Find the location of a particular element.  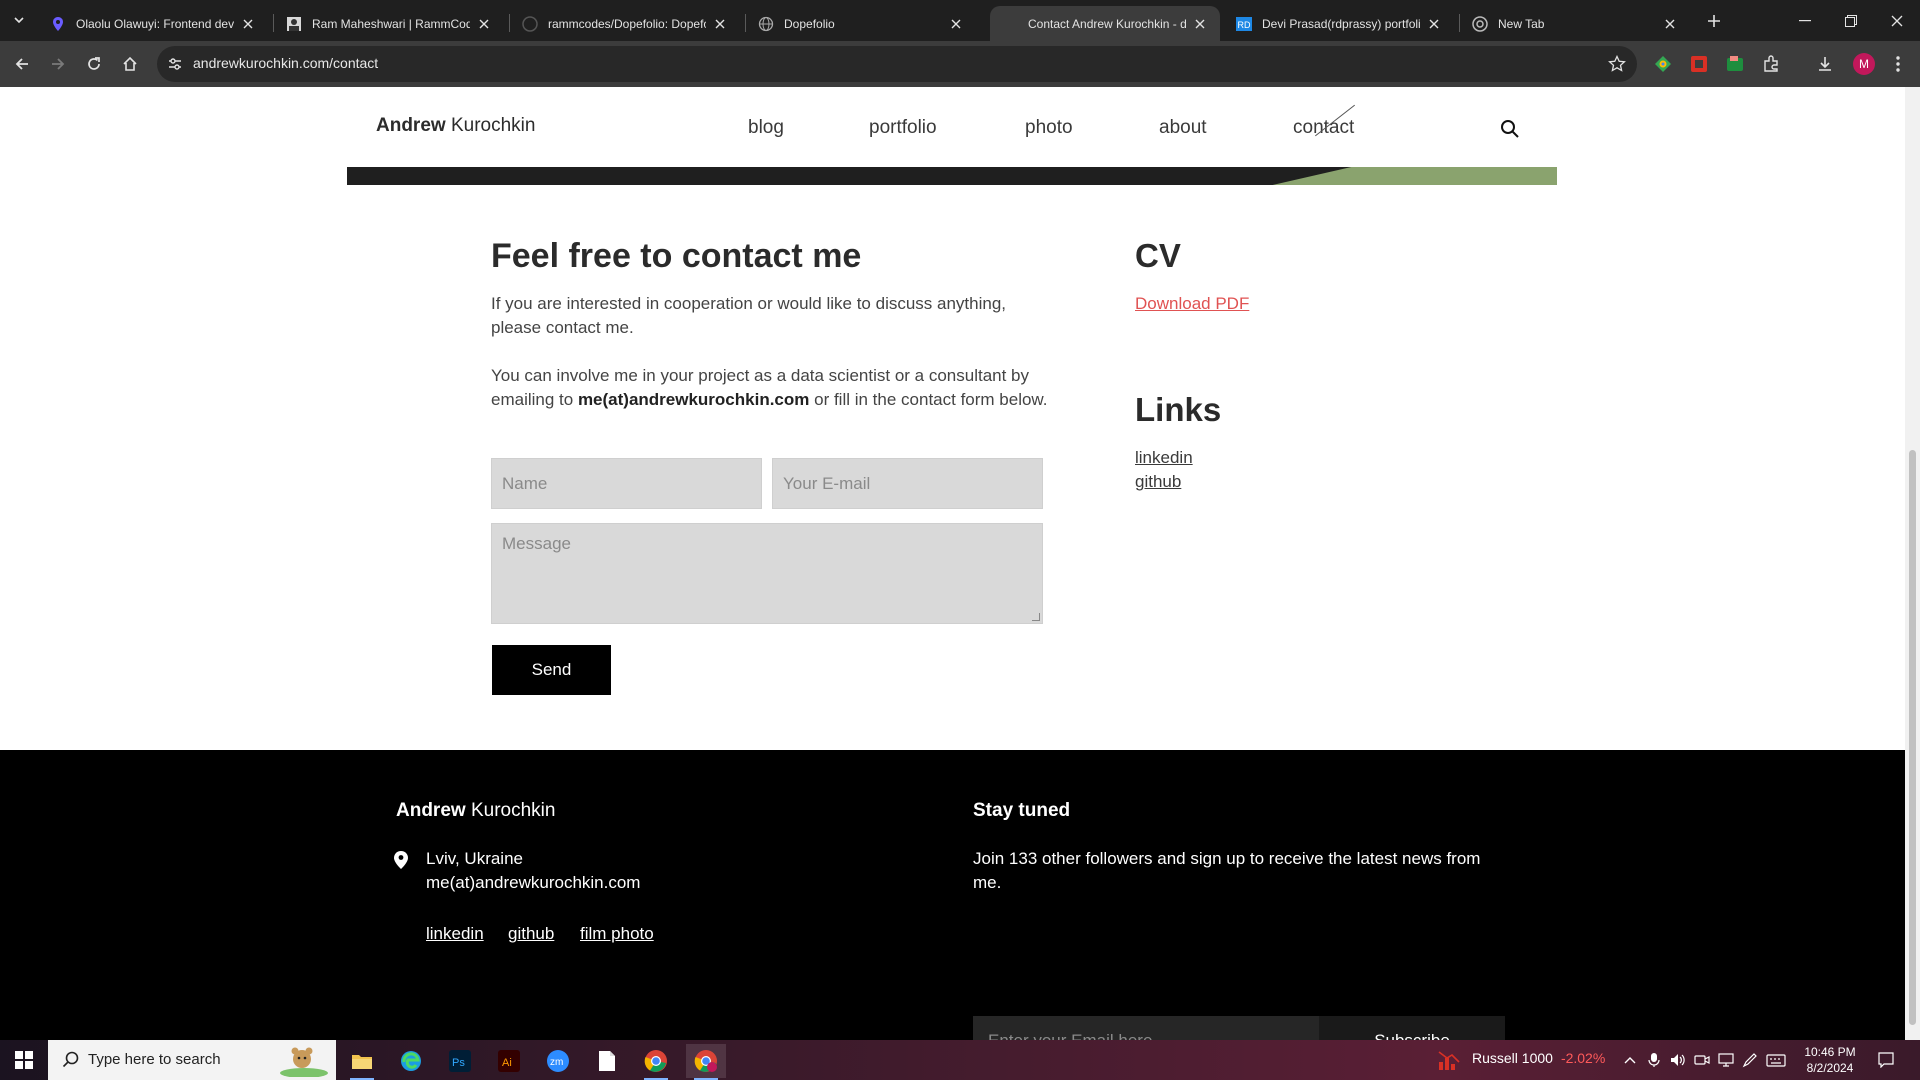

sidebar-linkedin-link: linkedin is located at coordinates (1164, 458).